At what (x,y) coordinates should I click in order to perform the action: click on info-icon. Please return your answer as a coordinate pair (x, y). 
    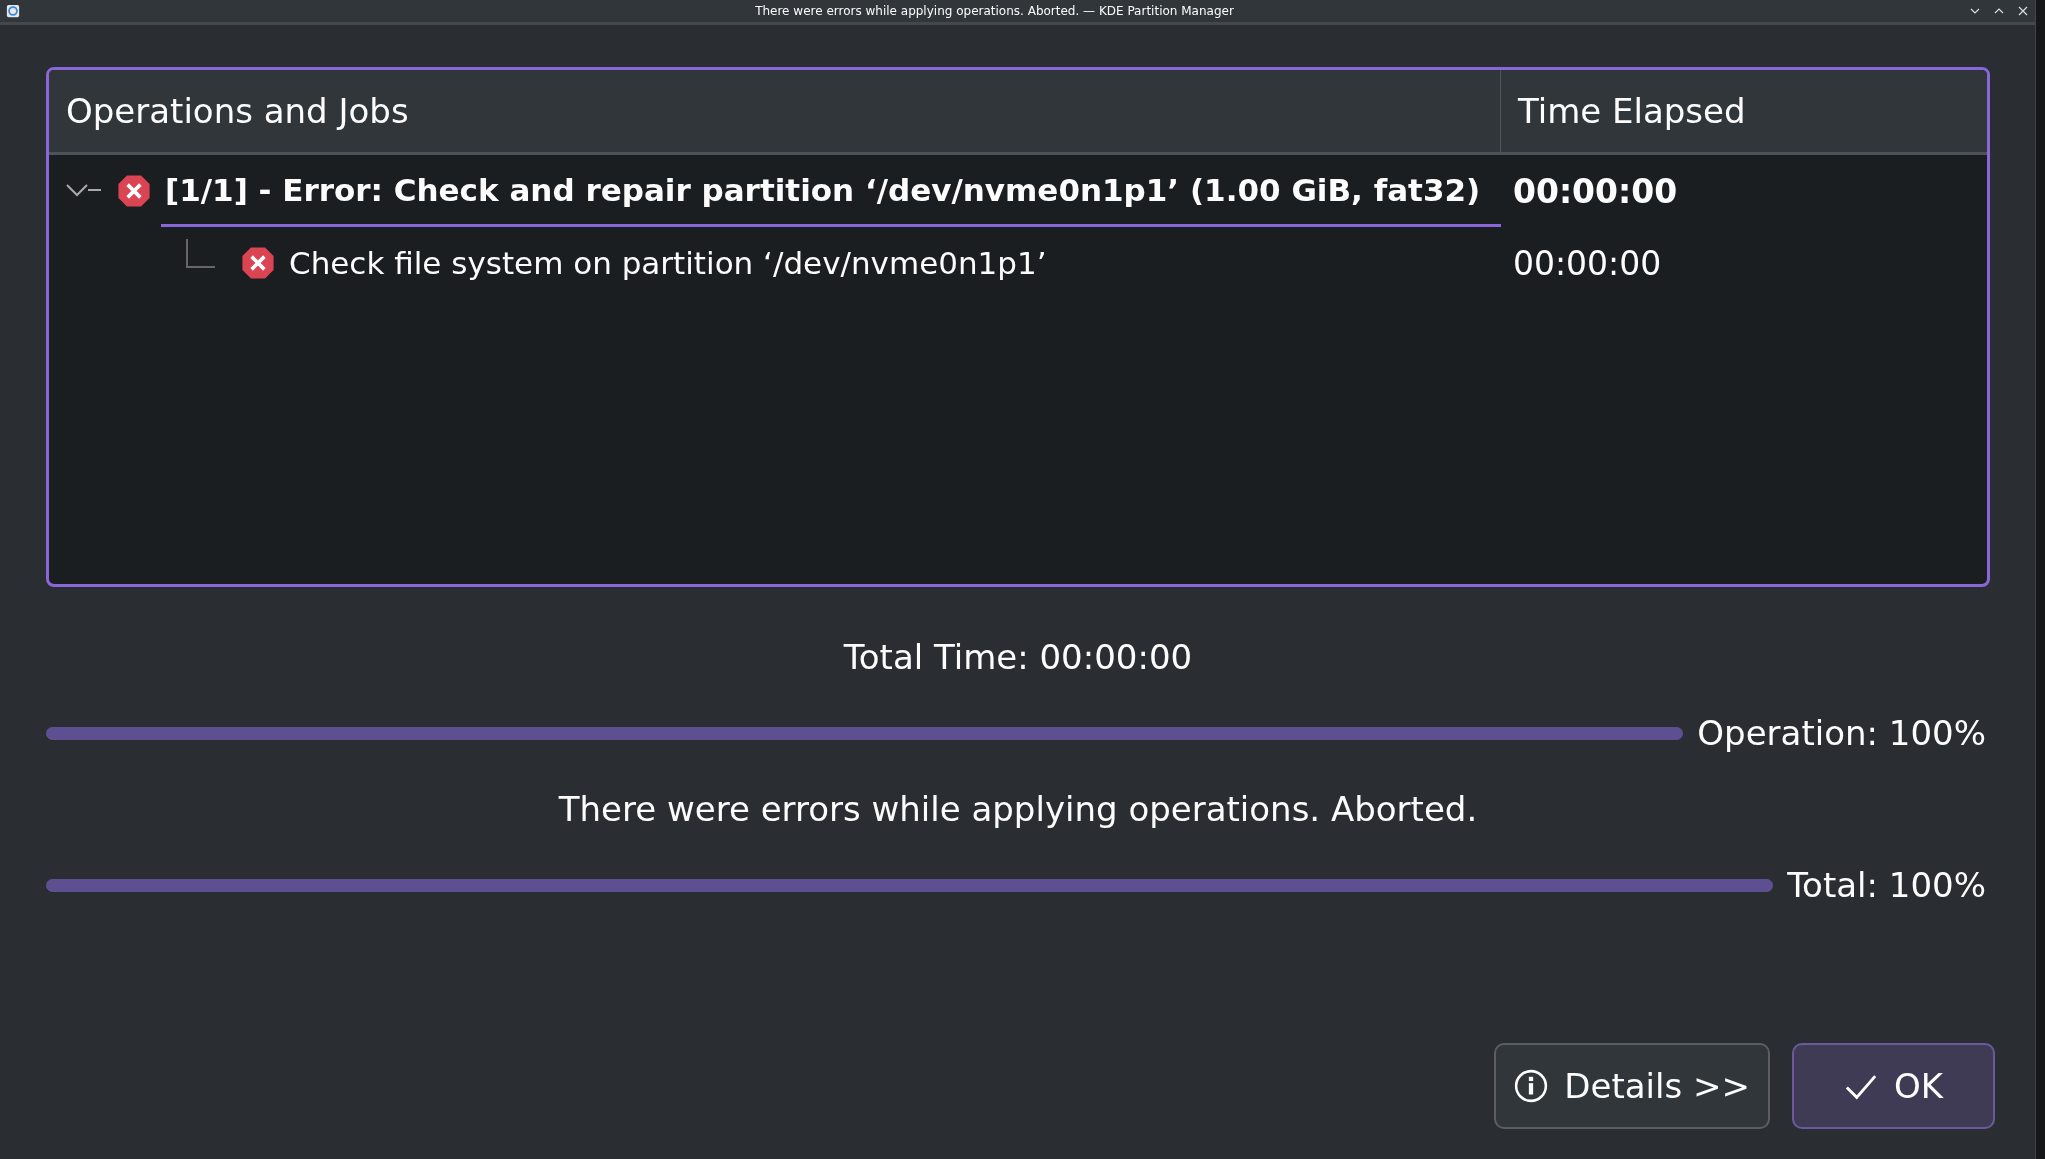
    Looking at the image, I should click on (1531, 1086).